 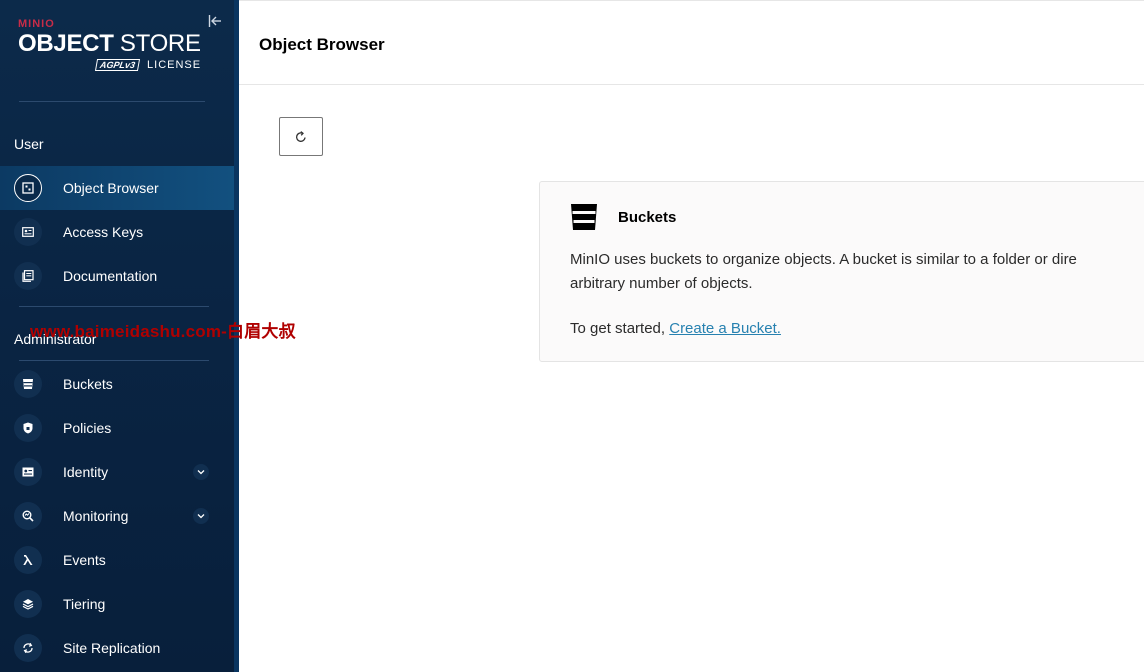 I want to click on logo-license-row: AGPLv3 LICENSE, so click(x=151, y=65).